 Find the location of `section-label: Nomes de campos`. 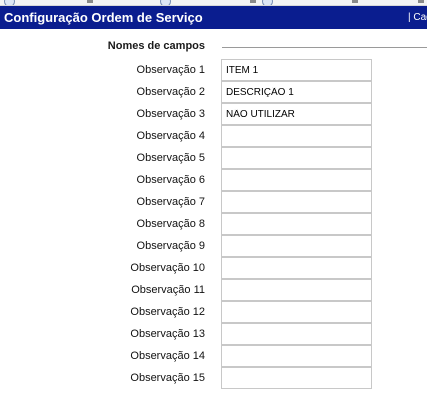

section-label: Nomes de campos is located at coordinates (156, 46).